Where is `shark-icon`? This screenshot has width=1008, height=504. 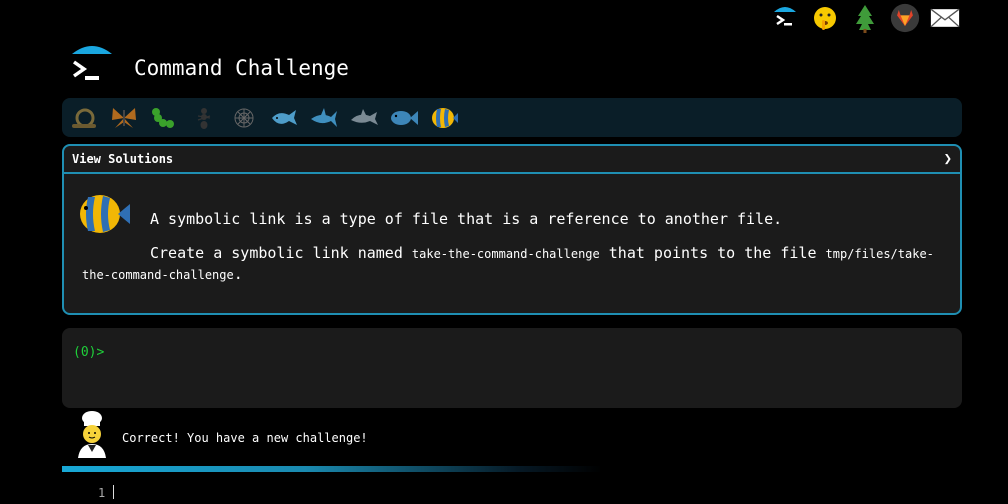 shark-icon is located at coordinates (324, 118).